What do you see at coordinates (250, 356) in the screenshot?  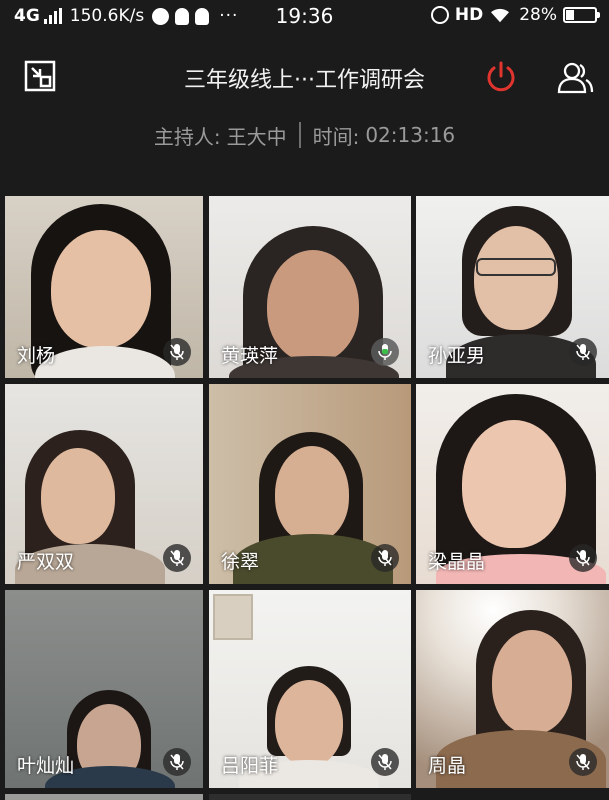 I see `participant-name: 黄瑛萍` at bounding box center [250, 356].